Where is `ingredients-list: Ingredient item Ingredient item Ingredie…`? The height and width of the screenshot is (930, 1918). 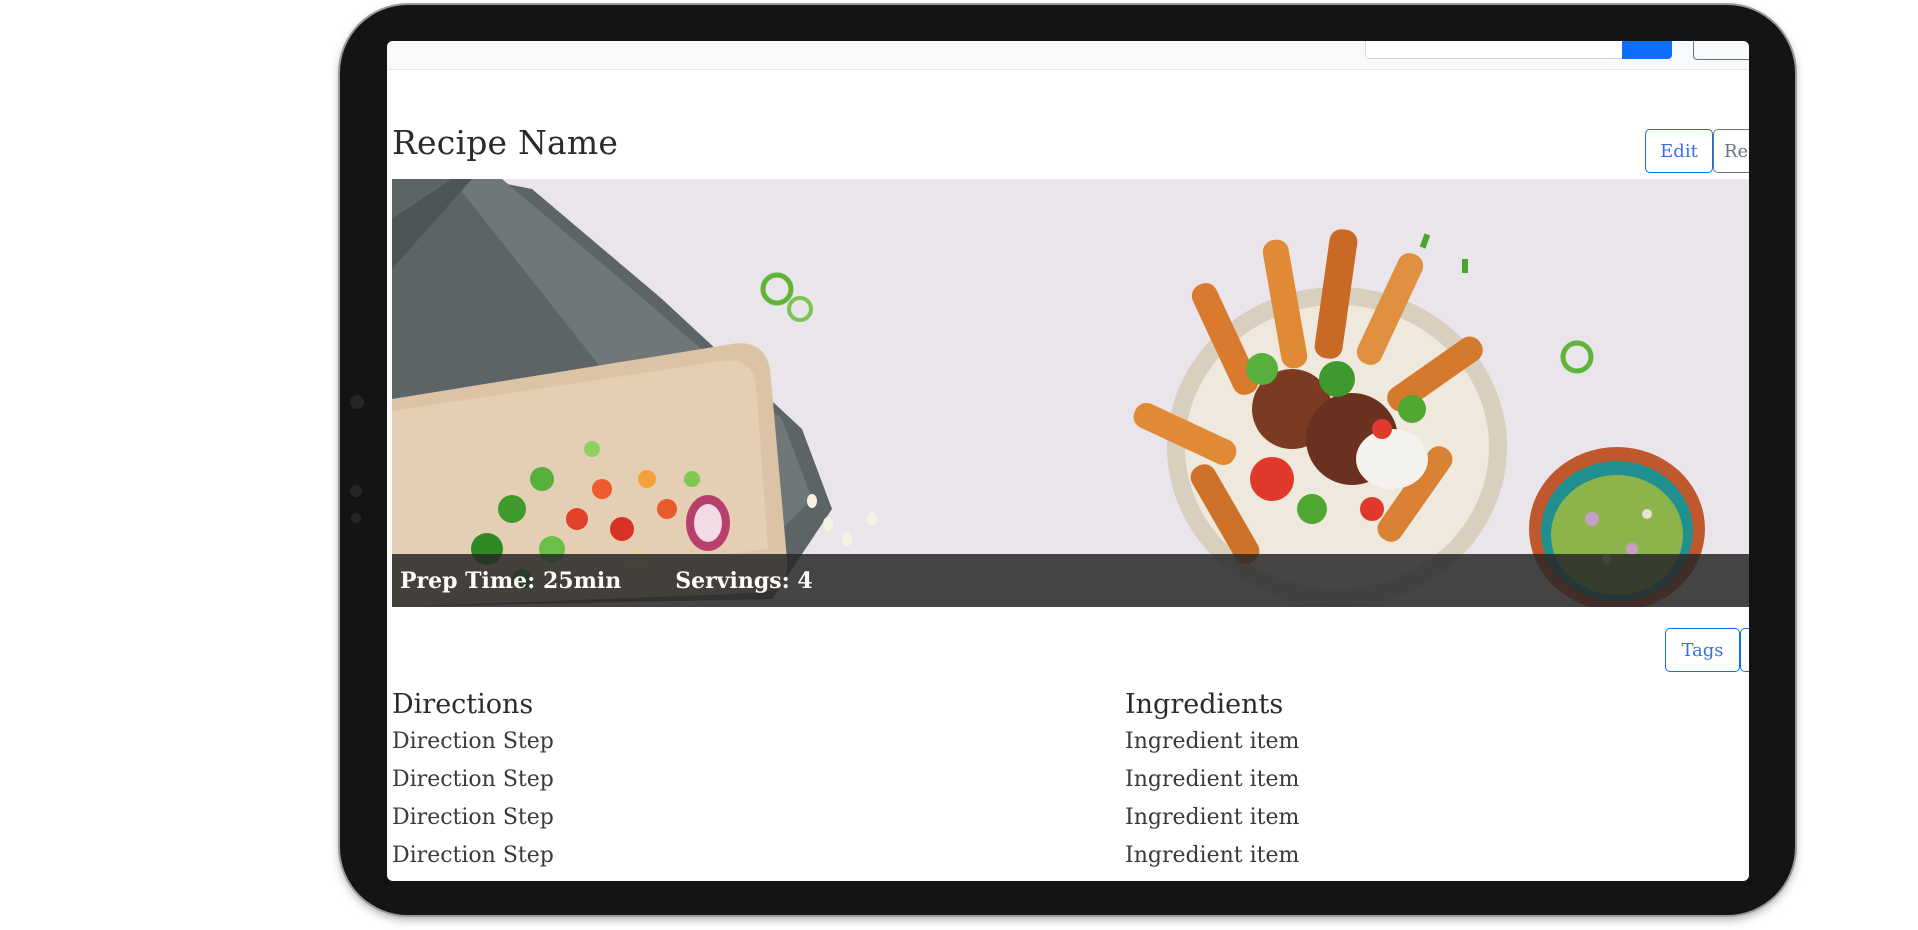
ingredients-list: Ingredient item Ingredient item Ingredie… is located at coordinates (1212, 806).